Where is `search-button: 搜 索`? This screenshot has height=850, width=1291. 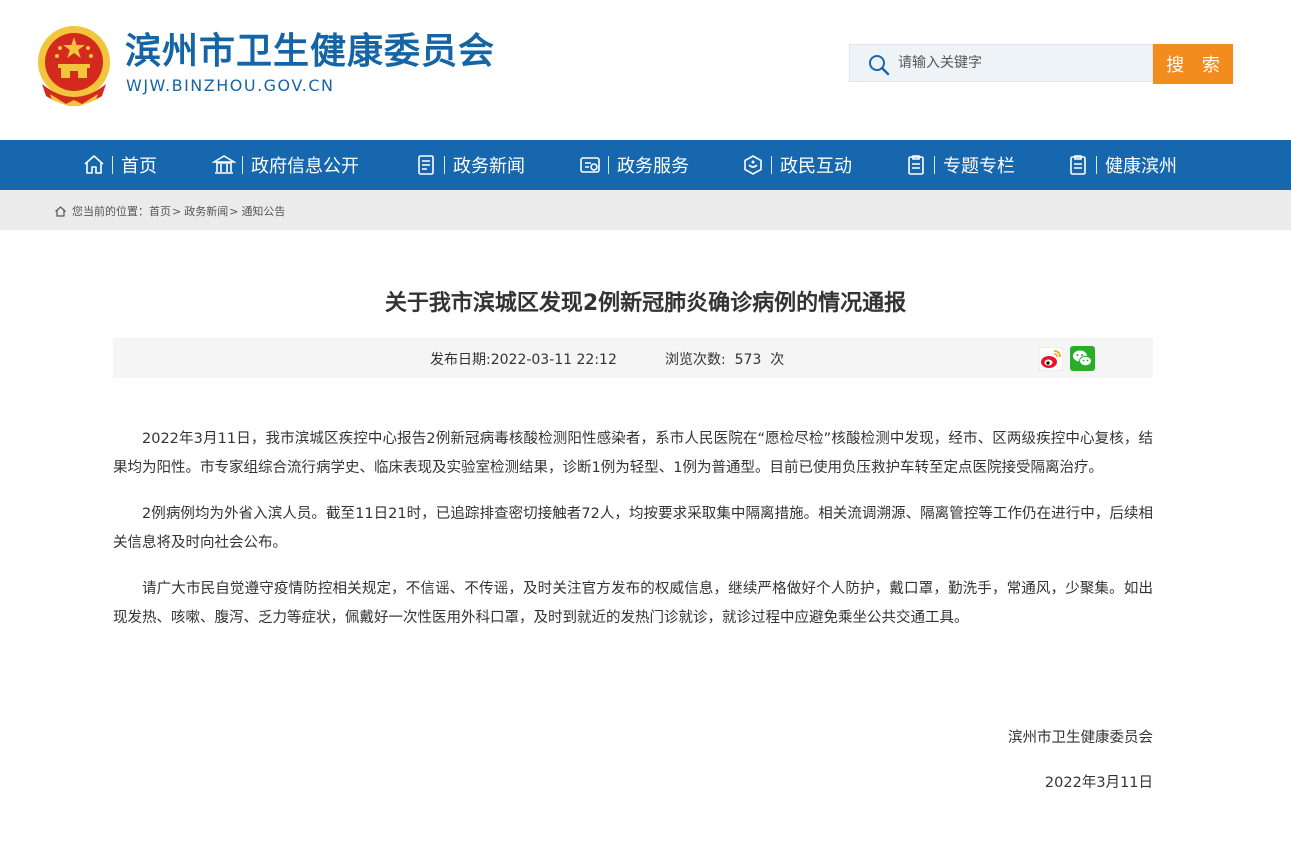 search-button: 搜 索 is located at coordinates (1193, 64).